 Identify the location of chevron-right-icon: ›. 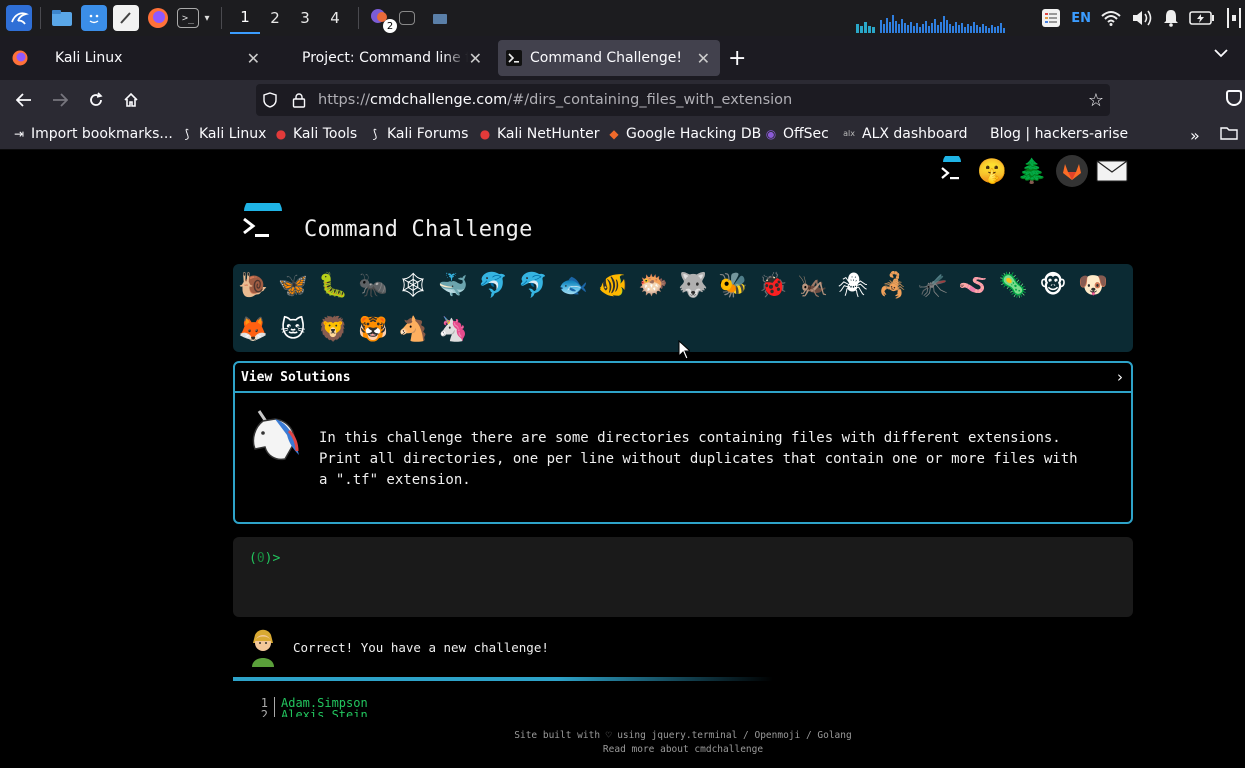
(1120, 377).